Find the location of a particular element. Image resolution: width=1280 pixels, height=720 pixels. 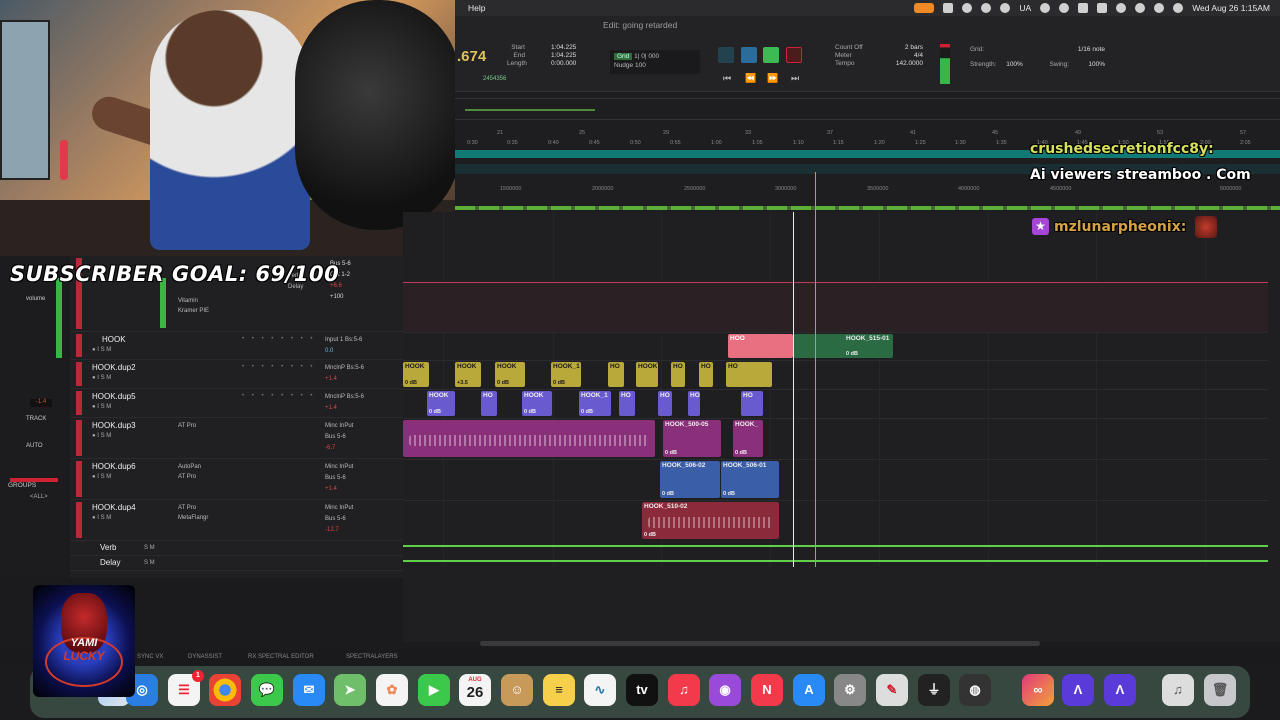

track-row-aux: Delay S M is located at coordinates (236, 563).